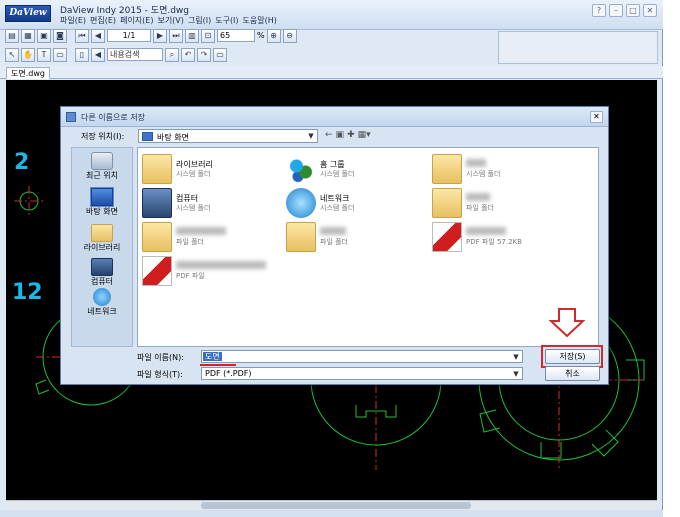 Image resolution: width=680 pixels, height=517 pixels. Describe the element at coordinates (129, 35) in the screenshot. I see `page-number-field: 1/1` at that location.